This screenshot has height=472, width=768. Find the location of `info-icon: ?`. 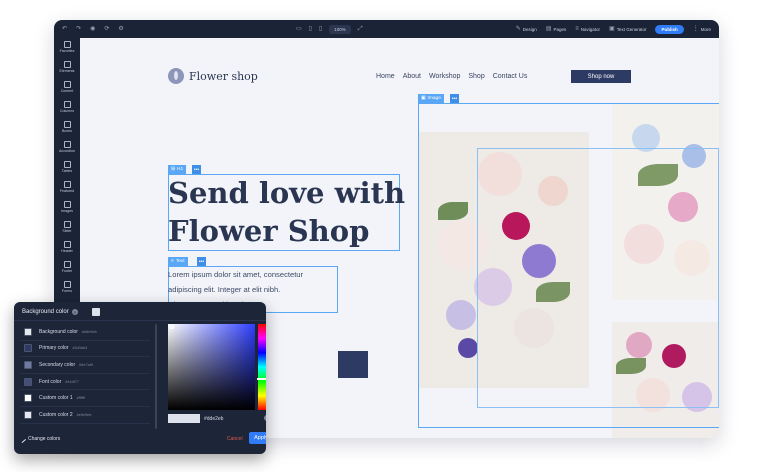

info-icon: ? is located at coordinates (74, 312).